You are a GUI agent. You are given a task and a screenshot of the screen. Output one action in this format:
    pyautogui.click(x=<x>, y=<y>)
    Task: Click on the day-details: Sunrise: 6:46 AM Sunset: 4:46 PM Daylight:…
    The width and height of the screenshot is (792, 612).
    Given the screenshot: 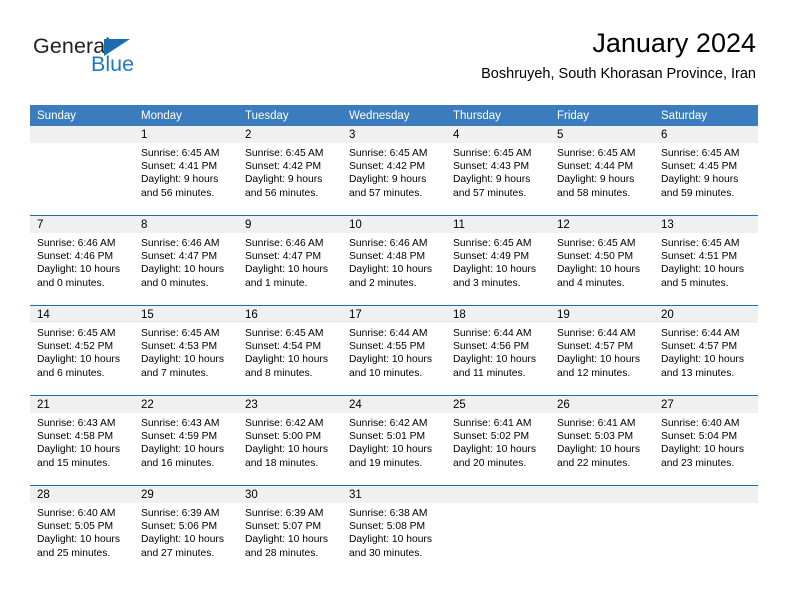 What is the action you would take?
    pyautogui.click(x=82, y=261)
    